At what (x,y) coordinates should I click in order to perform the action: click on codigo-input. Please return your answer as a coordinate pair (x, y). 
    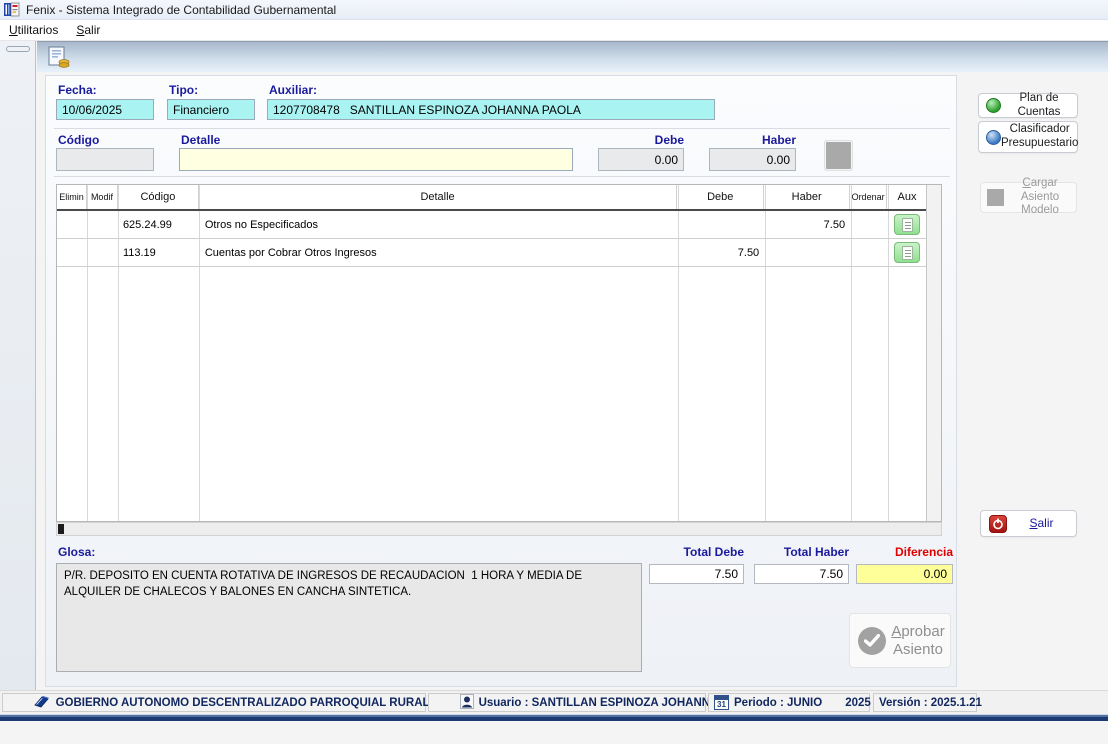
    Looking at the image, I should click on (105, 159).